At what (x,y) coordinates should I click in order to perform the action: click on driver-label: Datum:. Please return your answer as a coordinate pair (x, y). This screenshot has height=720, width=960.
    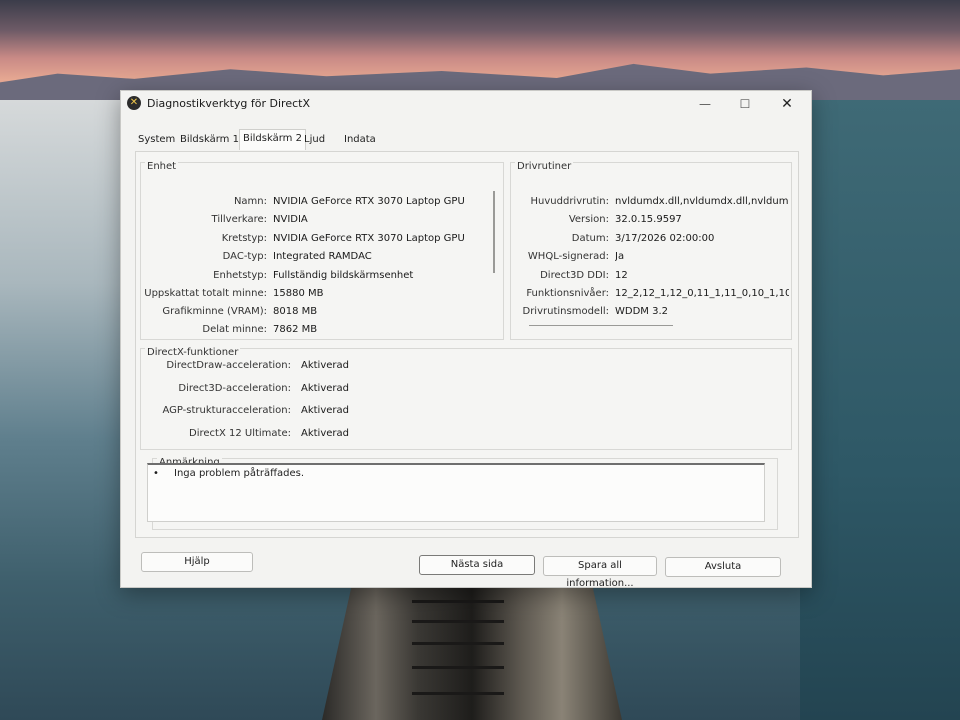
    Looking at the image, I should click on (590, 238).